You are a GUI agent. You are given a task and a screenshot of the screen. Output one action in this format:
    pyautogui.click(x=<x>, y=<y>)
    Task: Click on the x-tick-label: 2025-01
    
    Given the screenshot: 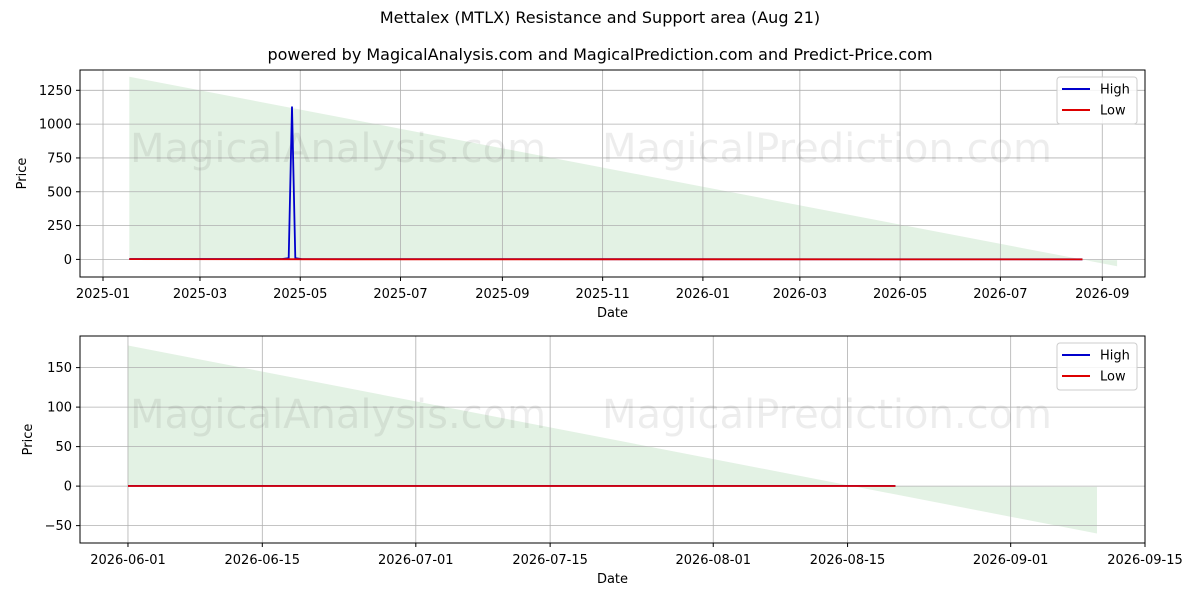 What is the action you would take?
    pyautogui.click(x=103, y=294)
    